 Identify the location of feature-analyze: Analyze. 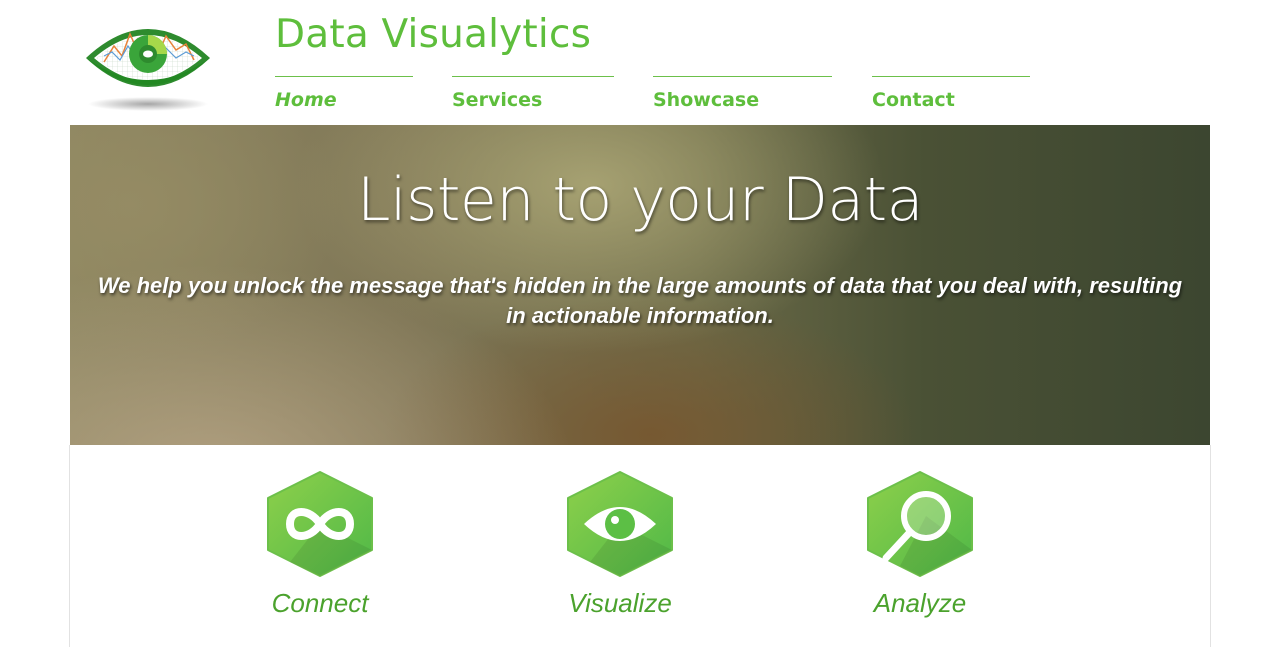
(920, 544).